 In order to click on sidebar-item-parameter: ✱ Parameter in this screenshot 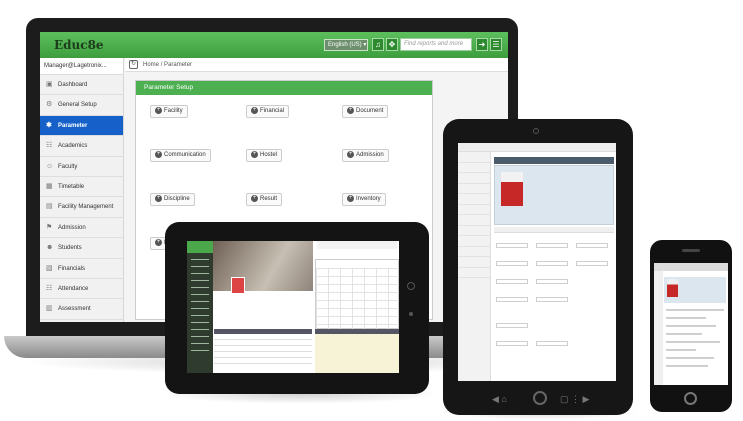, I will do `click(81, 126)`.